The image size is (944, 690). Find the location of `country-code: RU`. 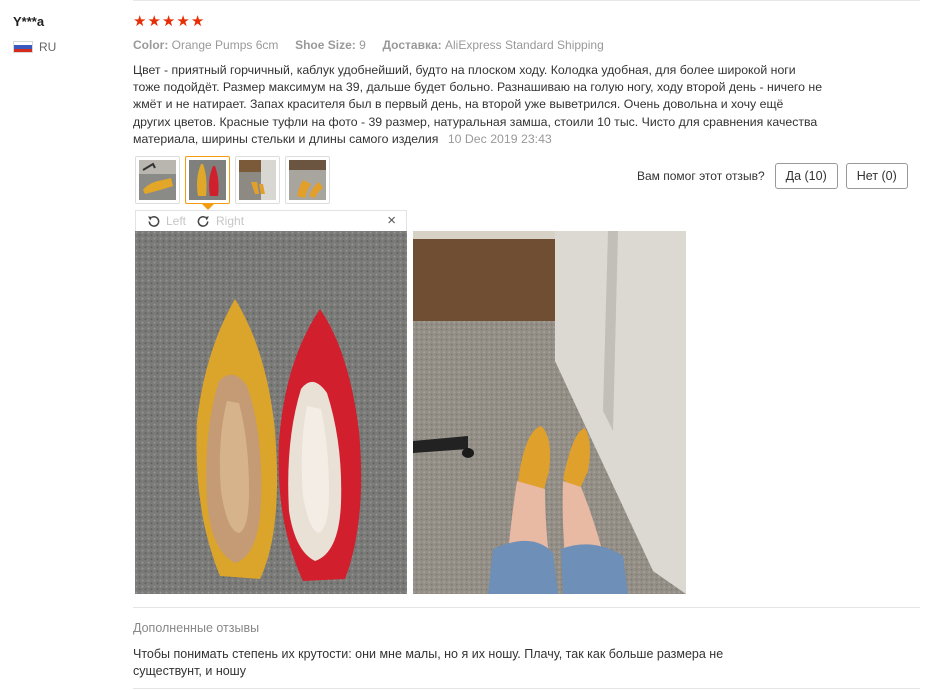

country-code: RU is located at coordinates (48, 47).